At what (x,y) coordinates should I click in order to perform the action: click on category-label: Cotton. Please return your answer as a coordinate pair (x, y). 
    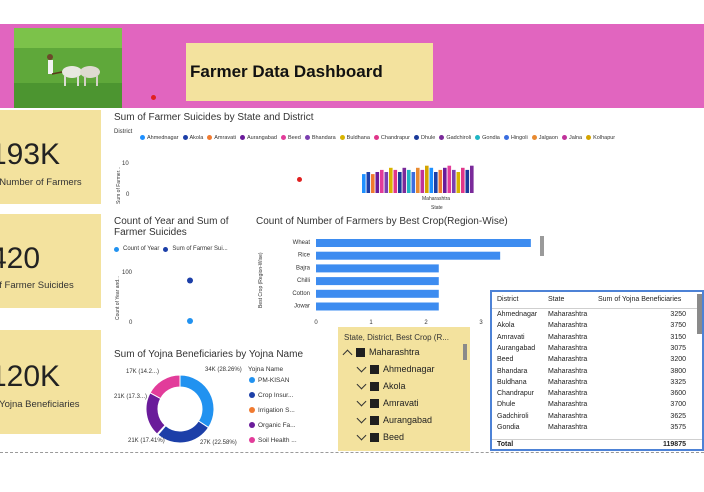
    Looking at the image, I should click on (301, 294).